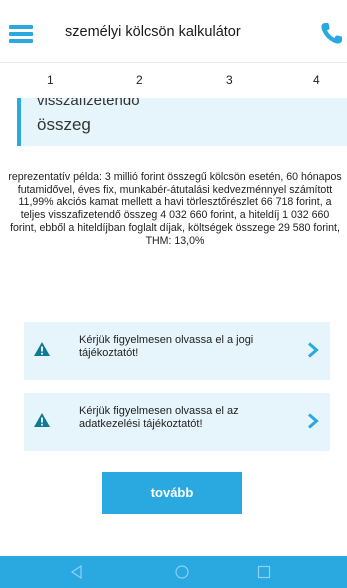 The image size is (347, 588). I want to click on back-icon, so click(77, 572).